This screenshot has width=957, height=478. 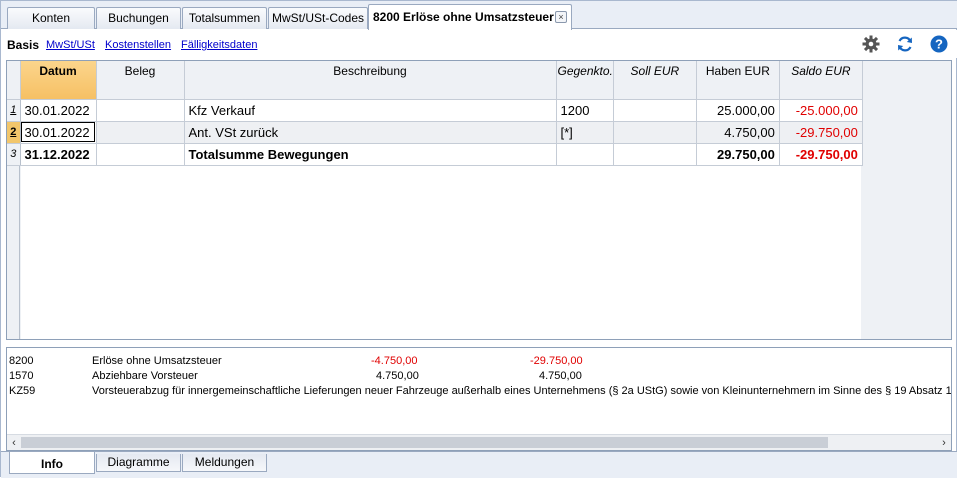 I want to click on tab-account-8200: 8200 Erlöse ohne Umsatzsteuer ×, so click(x=470, y=17).